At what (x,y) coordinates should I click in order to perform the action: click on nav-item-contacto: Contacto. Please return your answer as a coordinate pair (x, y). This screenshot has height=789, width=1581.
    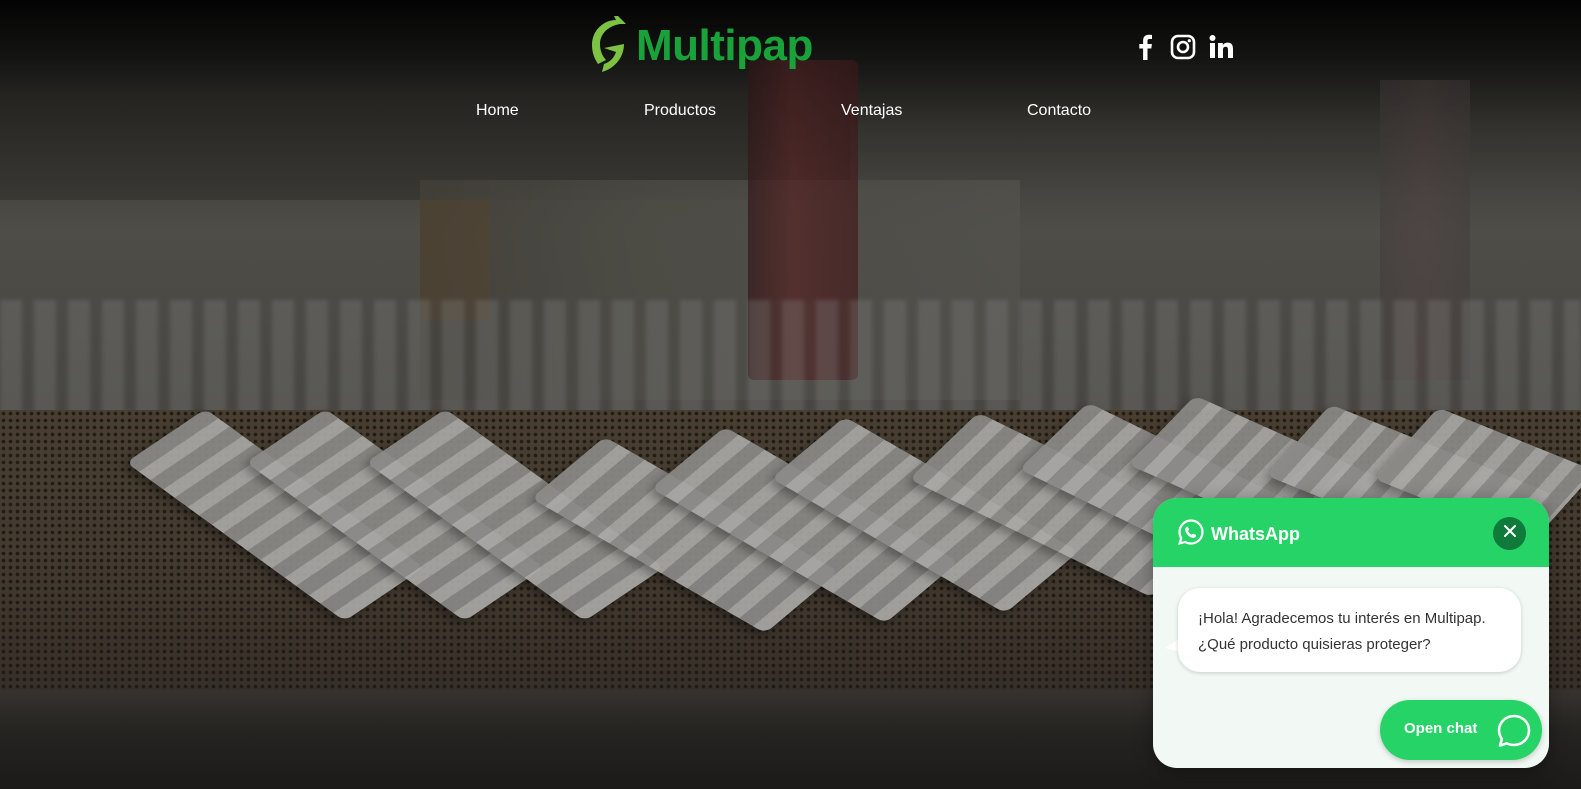
    Looking at the image, I should click on (1059, 111).